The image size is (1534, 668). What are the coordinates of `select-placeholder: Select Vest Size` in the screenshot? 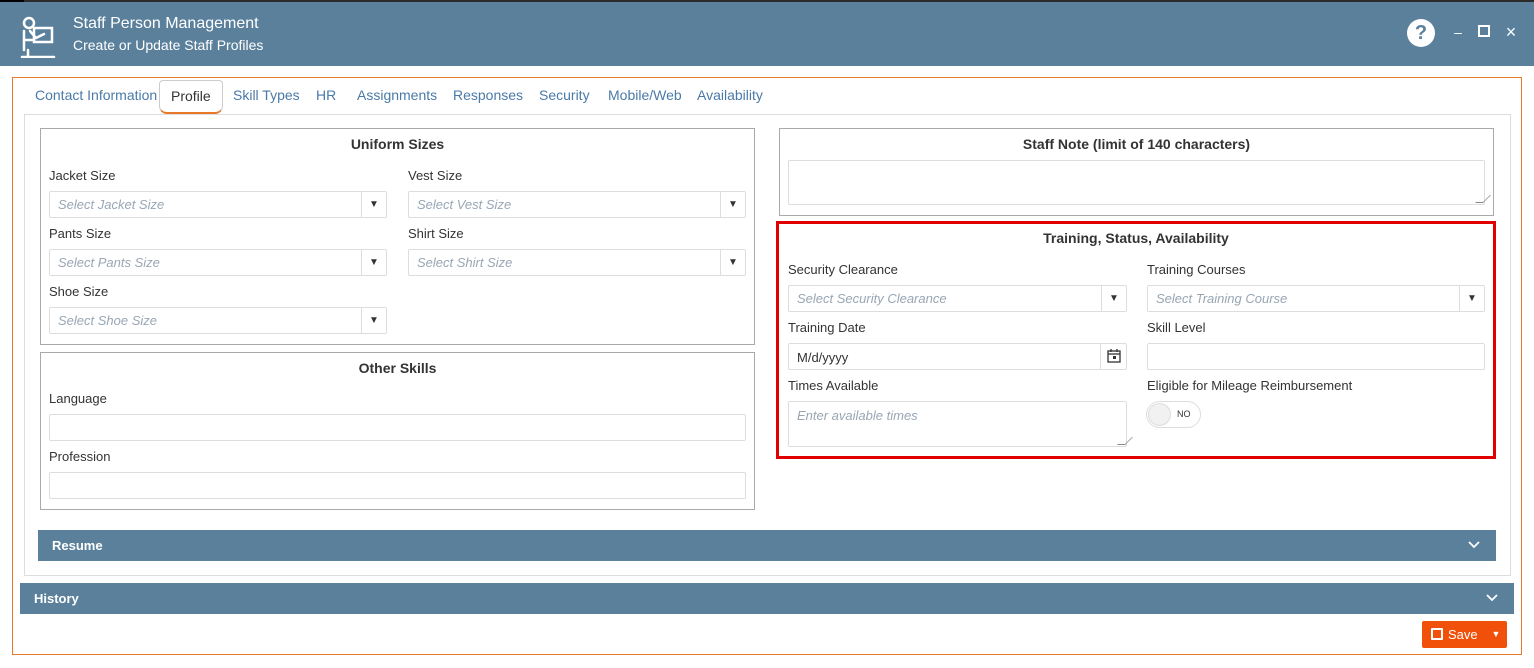 It's located at (464, 204).